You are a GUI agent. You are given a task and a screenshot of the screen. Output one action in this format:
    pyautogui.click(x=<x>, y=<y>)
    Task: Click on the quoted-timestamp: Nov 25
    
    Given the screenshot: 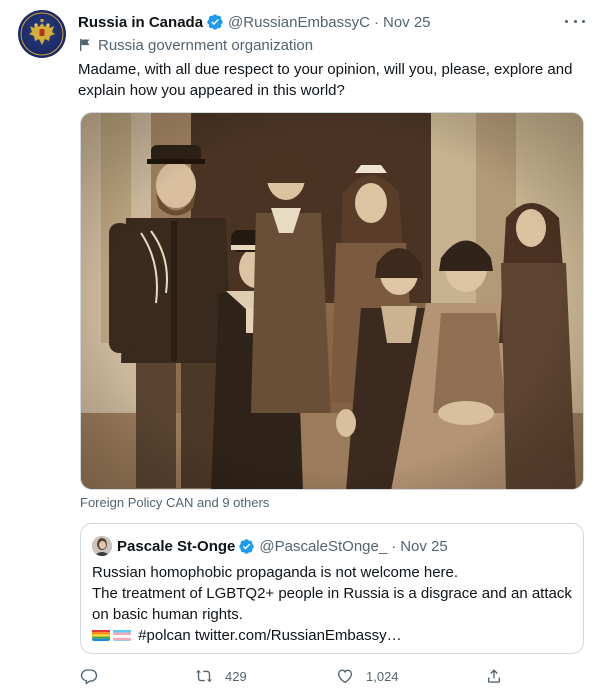 What is the action you would take?
    pyautogui.click(x=424, y=546)
    